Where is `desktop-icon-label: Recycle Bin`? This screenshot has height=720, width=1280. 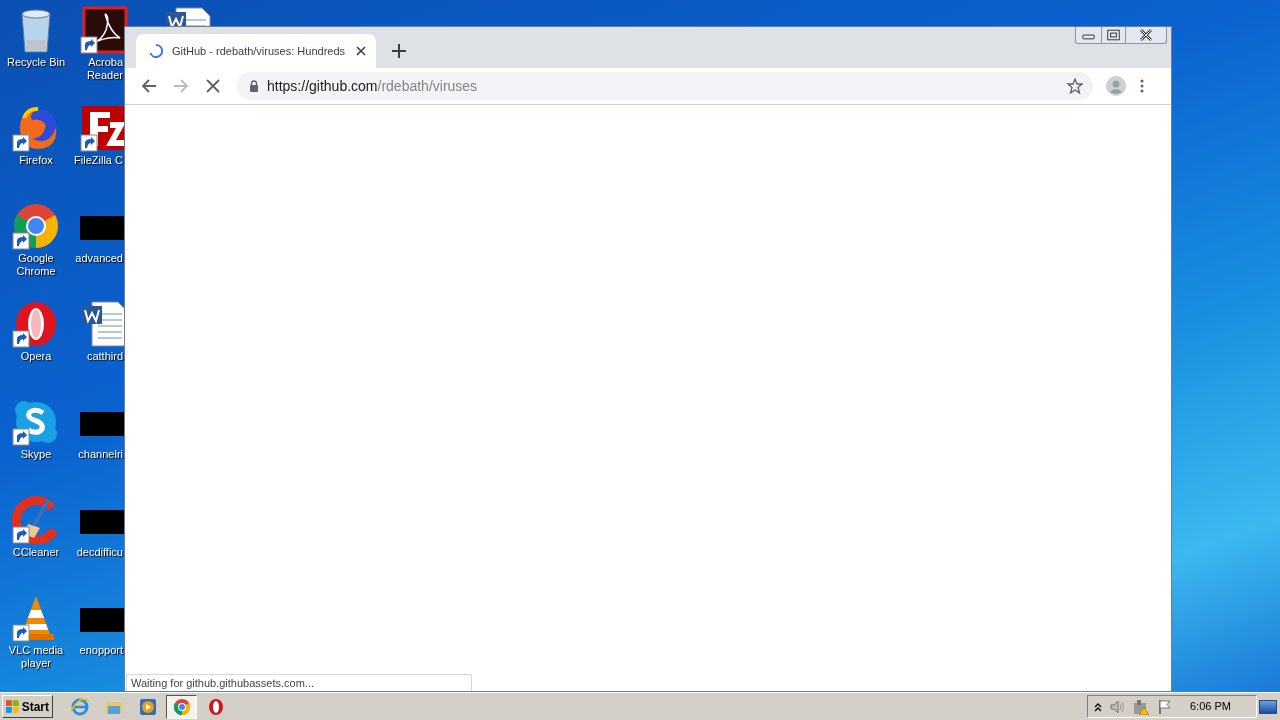
desktop-icon-label: Recycle Bin is located at coordinates (36, 62).